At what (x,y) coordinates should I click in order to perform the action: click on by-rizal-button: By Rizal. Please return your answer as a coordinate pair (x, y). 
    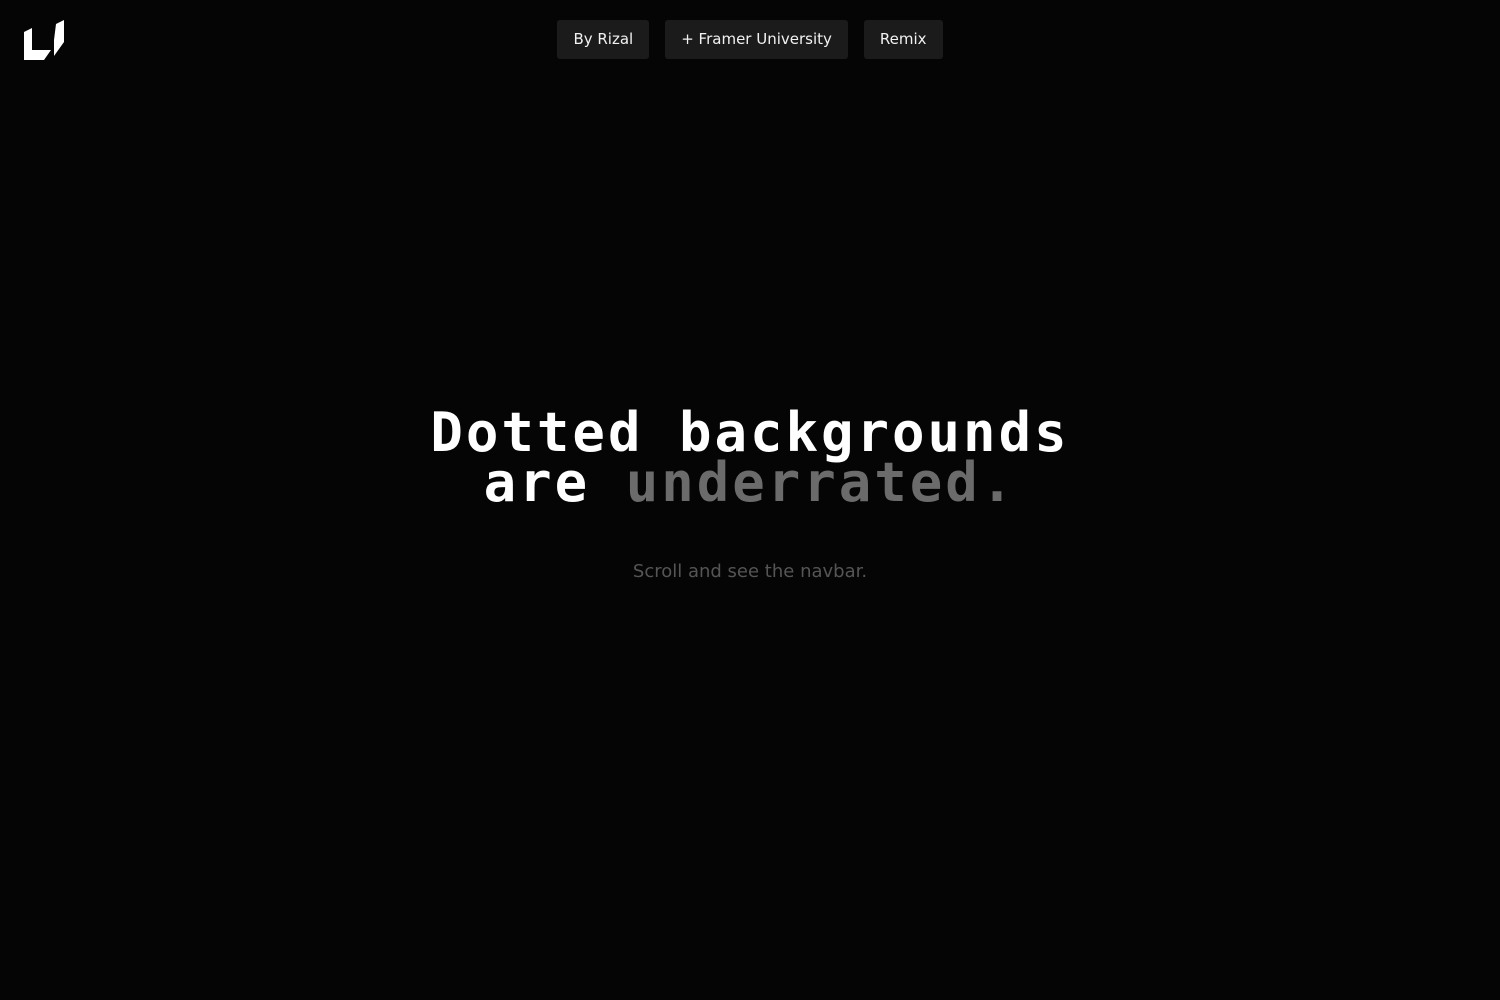
    Looking at the image, I should click on (603, 39).